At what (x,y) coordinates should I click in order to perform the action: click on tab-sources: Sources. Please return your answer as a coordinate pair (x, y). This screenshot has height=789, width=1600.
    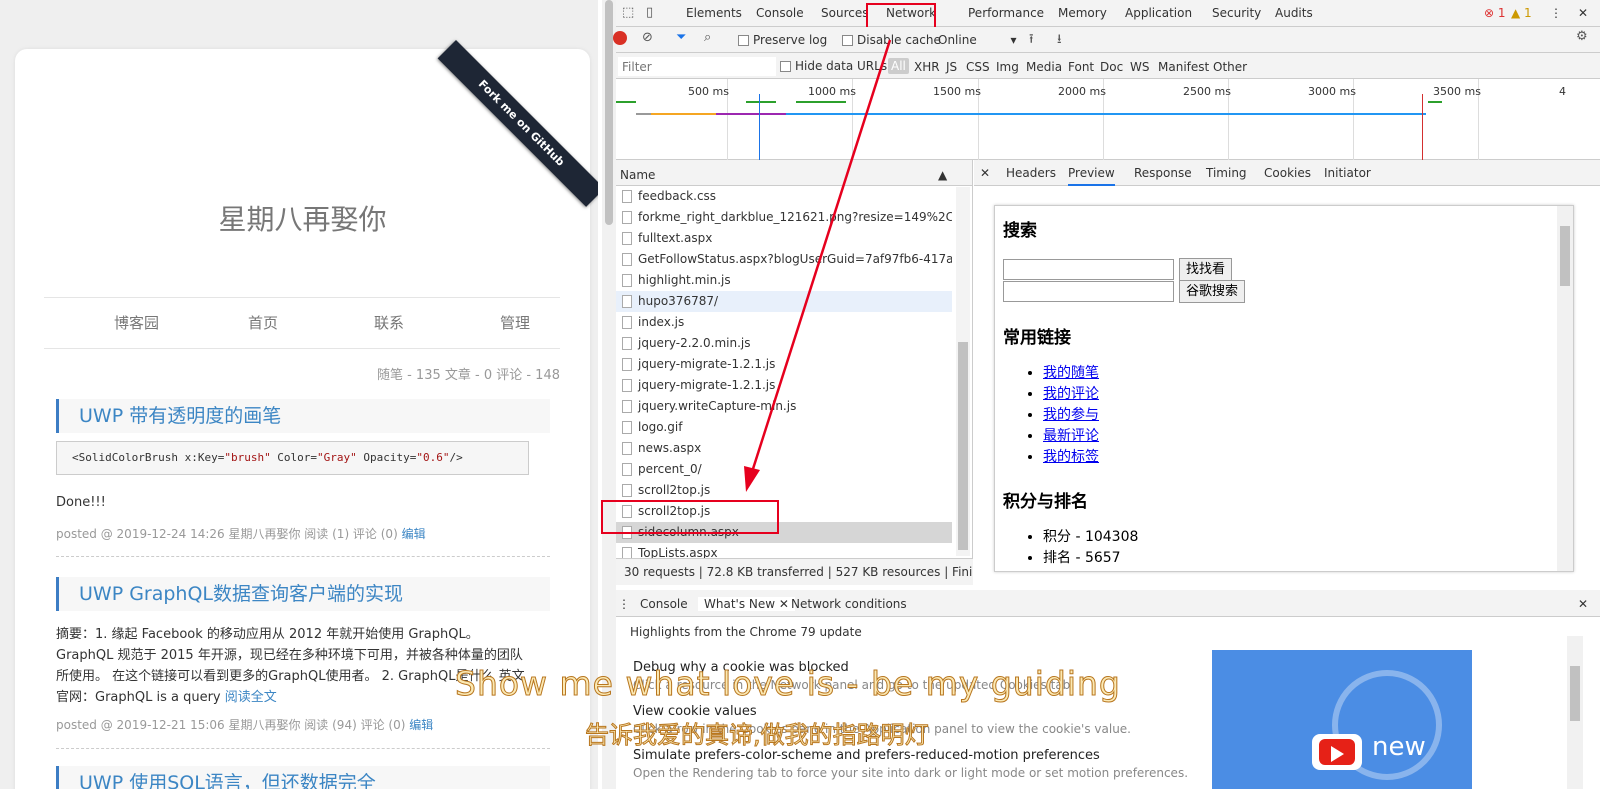
    Looking at the image, I should click on (844, 13).